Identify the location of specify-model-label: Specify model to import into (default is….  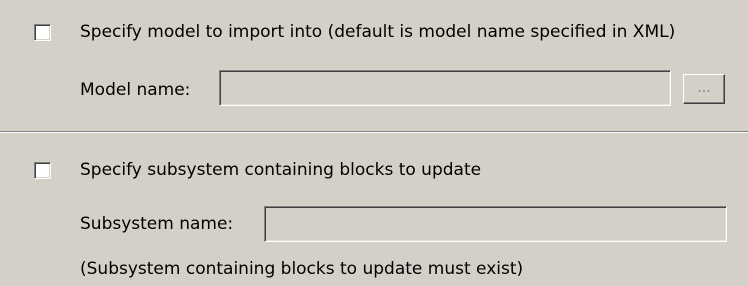
(378, 32).